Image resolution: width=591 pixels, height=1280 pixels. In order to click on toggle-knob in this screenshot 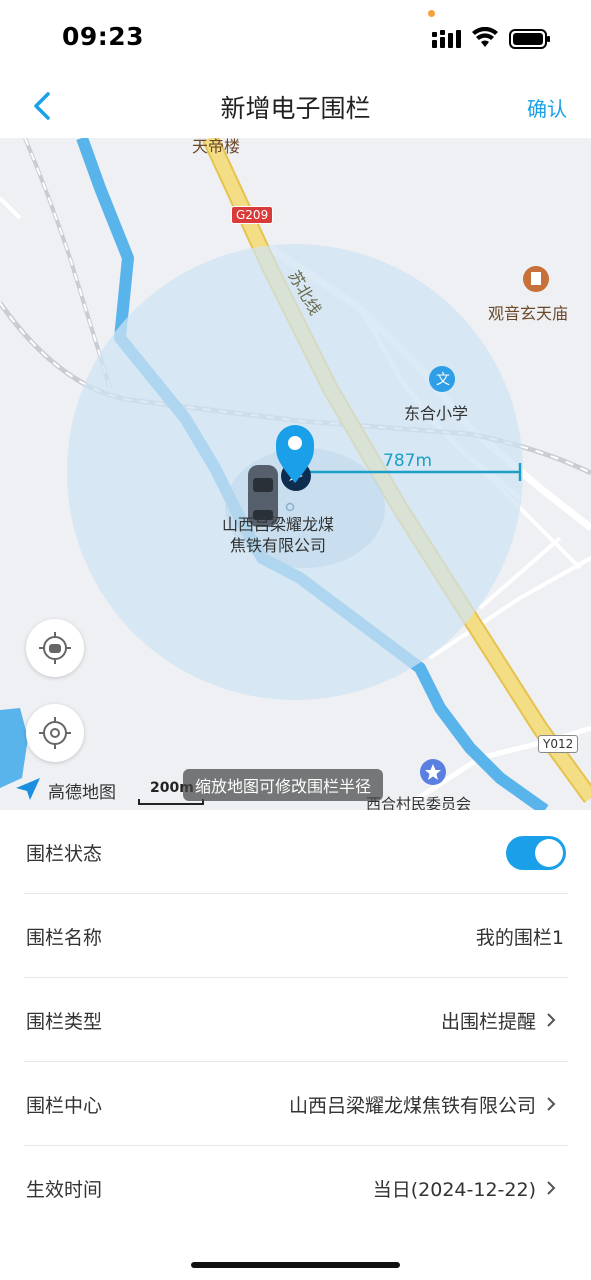, I will do `click(549, 853)`.